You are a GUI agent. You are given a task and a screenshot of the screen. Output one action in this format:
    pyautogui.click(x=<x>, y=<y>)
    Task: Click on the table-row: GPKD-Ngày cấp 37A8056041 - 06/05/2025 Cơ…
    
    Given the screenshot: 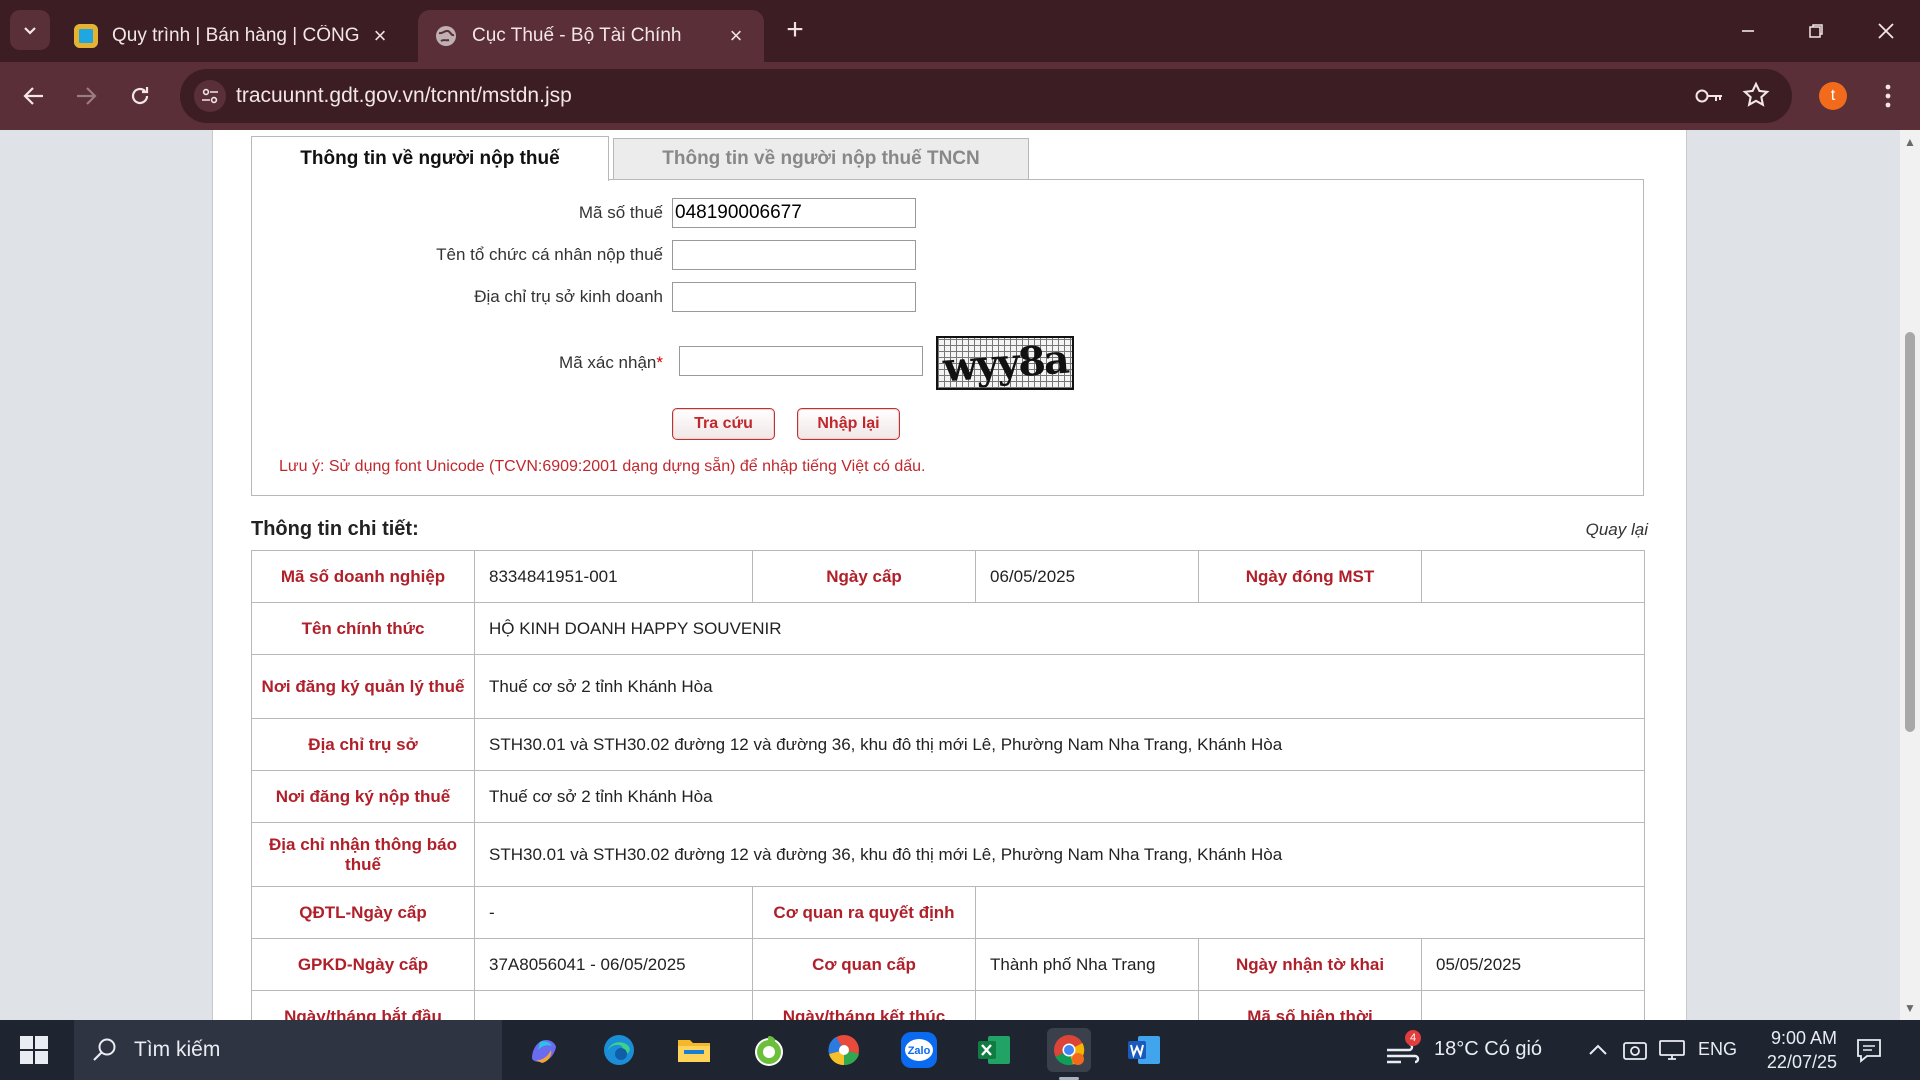 What is the action you would take?
    pyautogui.click(x=948, y=964)
    